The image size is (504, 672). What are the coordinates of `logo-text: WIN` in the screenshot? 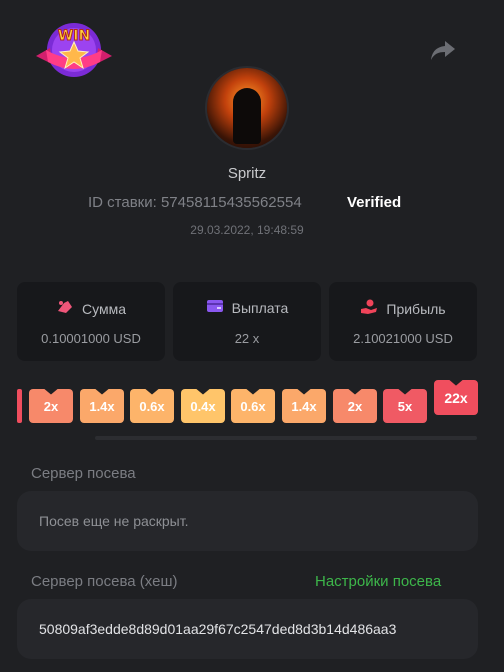 It's located at (74, 36).